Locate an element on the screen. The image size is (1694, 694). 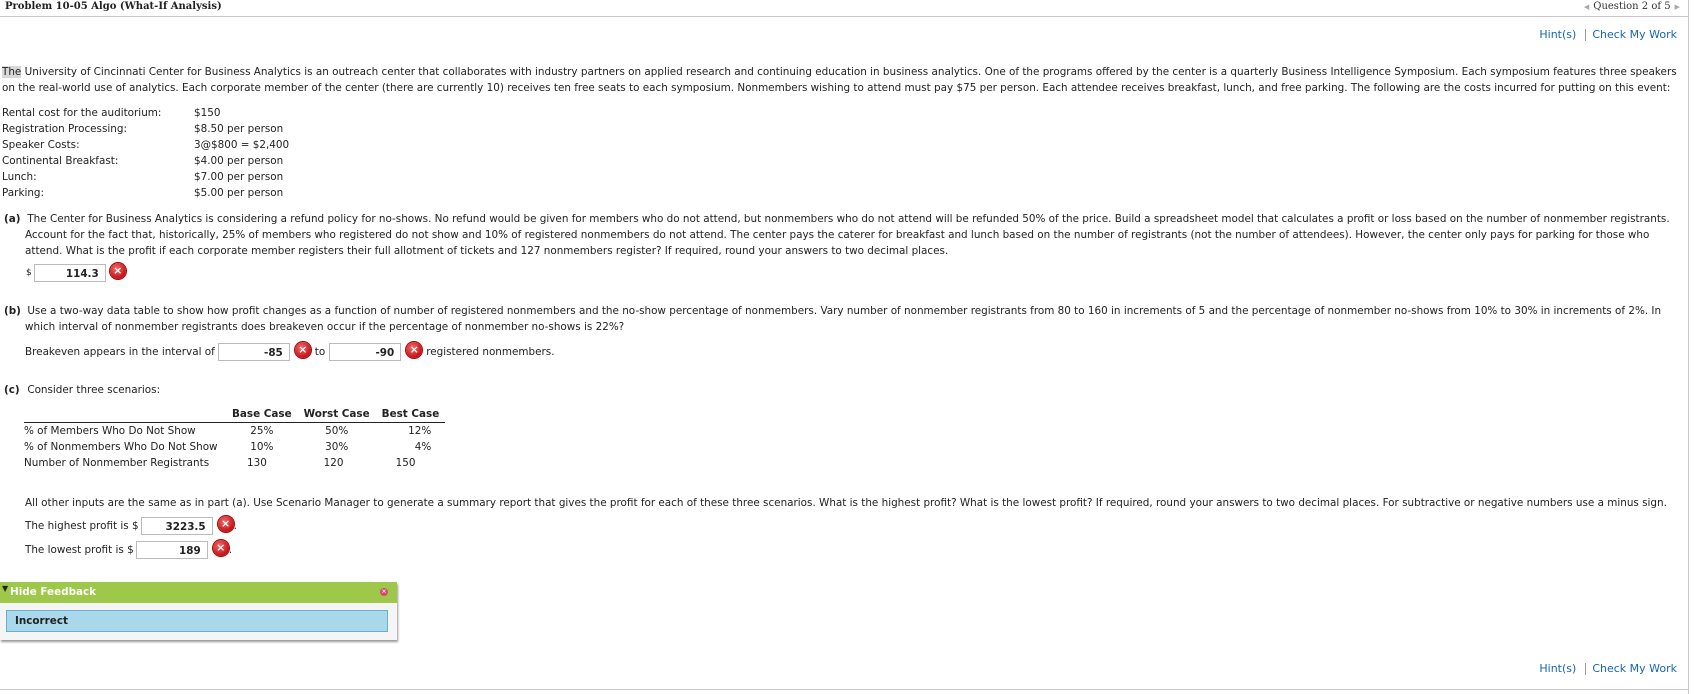
part-a-answer-row: $ 114.3 × is located at coordinates (76, 272).